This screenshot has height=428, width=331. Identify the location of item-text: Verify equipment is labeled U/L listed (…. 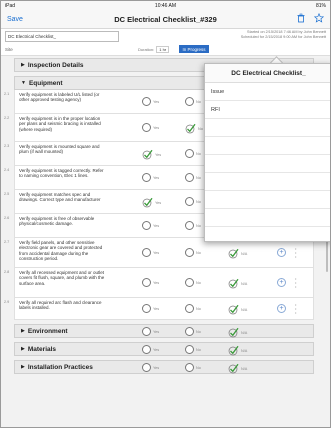
(59, 97).